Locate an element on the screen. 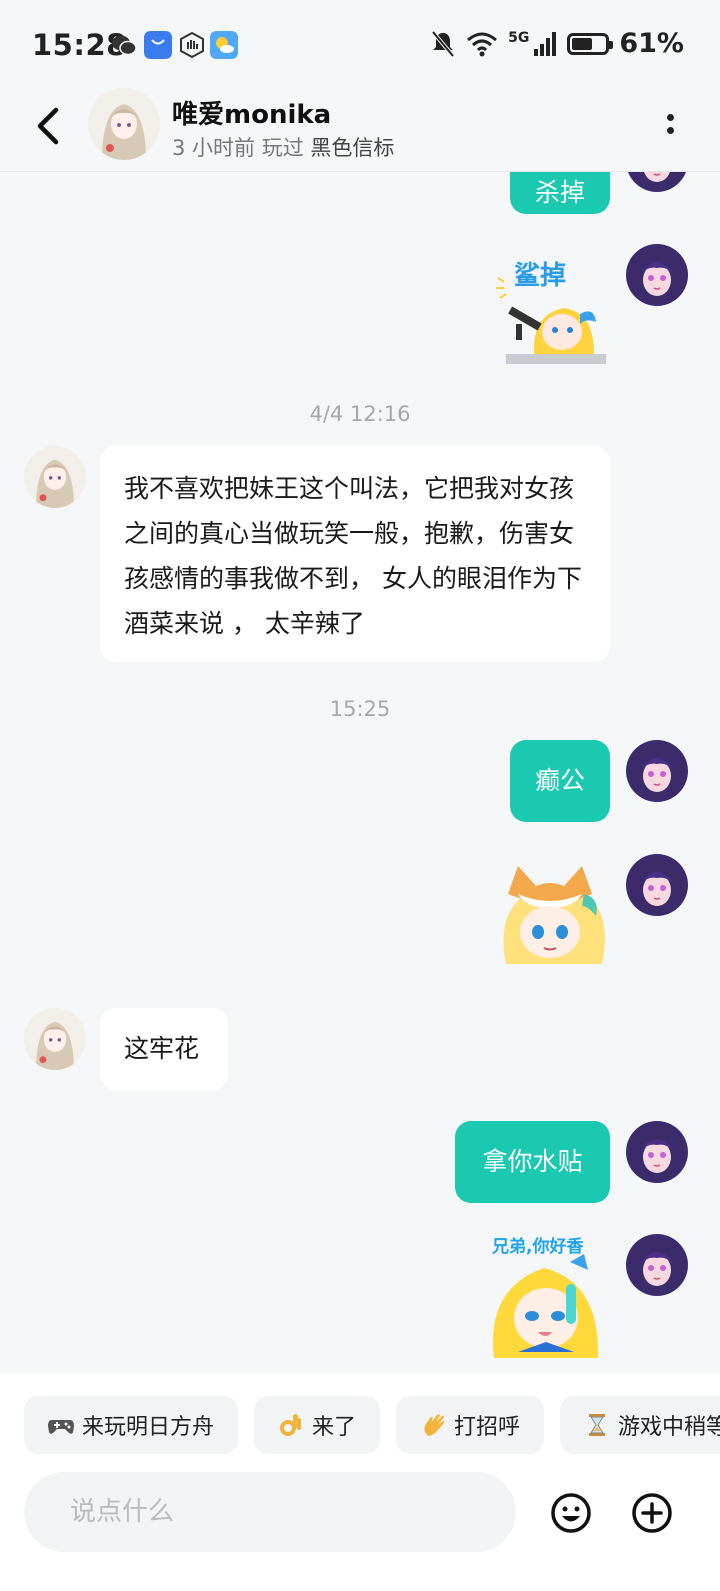  quick-reply-chip: 来了 is located at coordinates (317, 1425).